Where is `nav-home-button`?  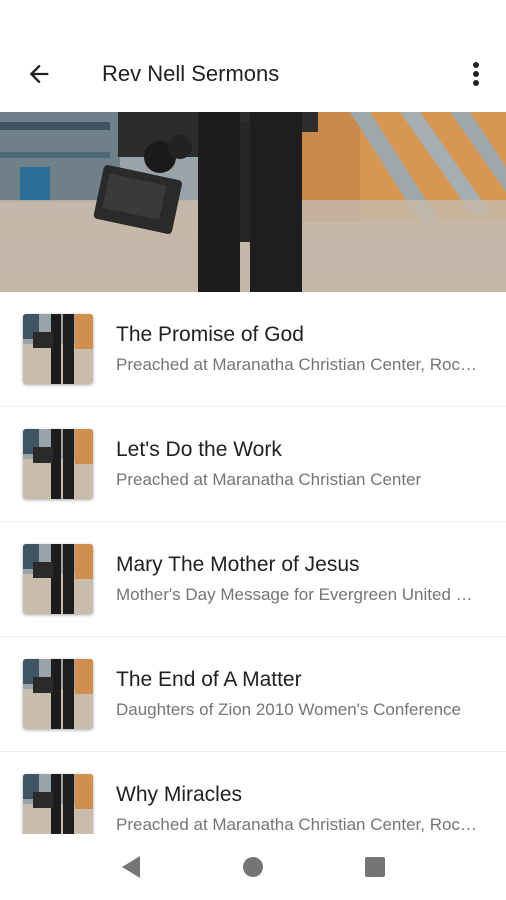 nav-home-button is located at coordinates (253, 867).